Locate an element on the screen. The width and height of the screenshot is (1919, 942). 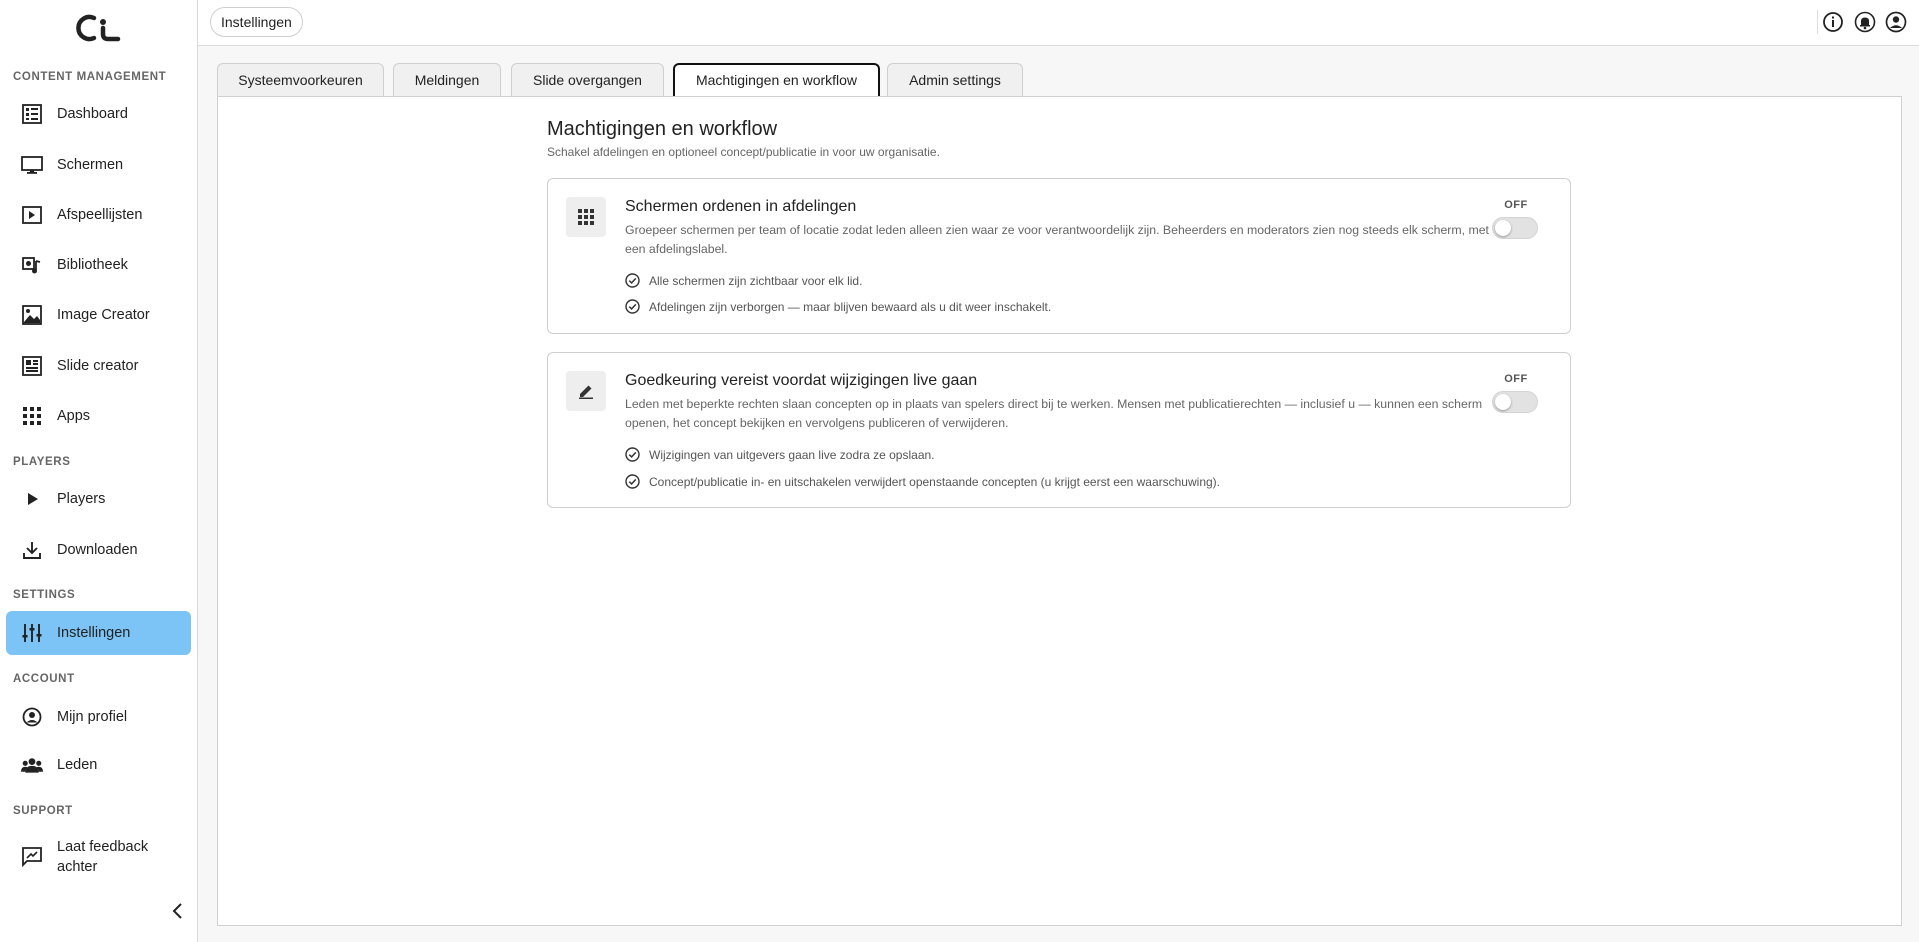
sidebar-label-slide-creator: Slide creator is located at coordinates (98, 366).